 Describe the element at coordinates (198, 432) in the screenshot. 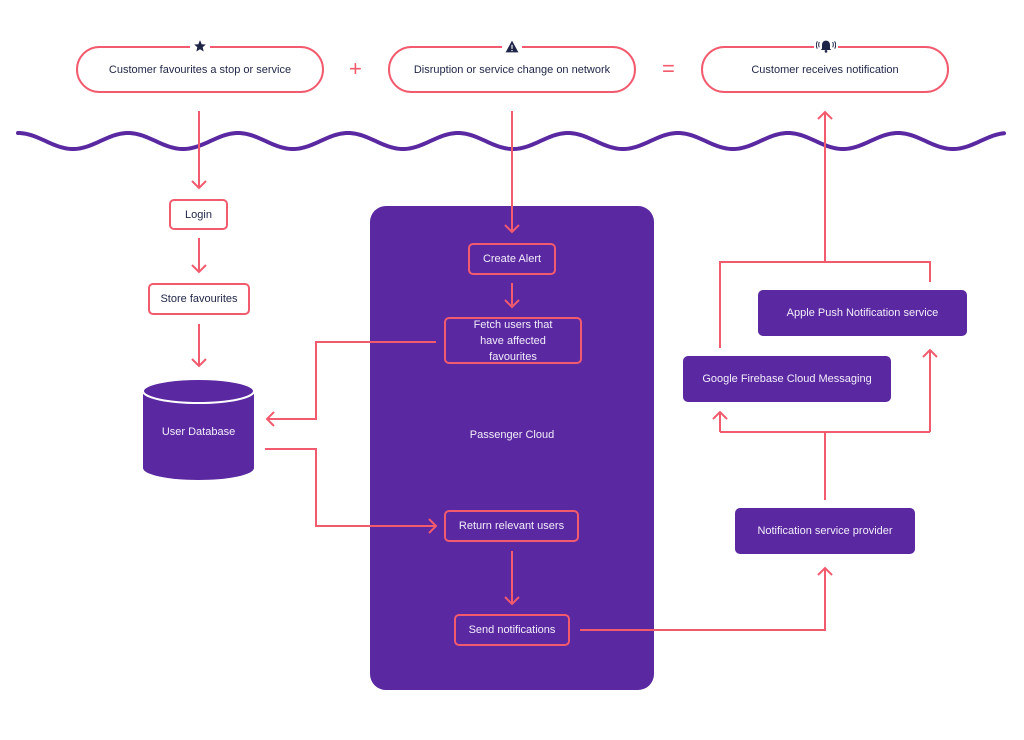

I see `user-database-label: User Database` at that location.